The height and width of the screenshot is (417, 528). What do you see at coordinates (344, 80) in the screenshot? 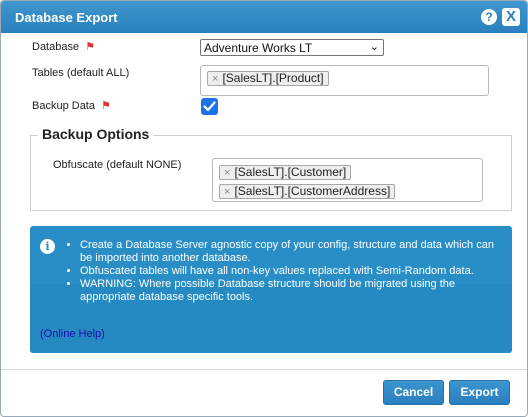
I see `tables-multiselect: × [SalesLT].[Product]` at bounding box center [344, 80].